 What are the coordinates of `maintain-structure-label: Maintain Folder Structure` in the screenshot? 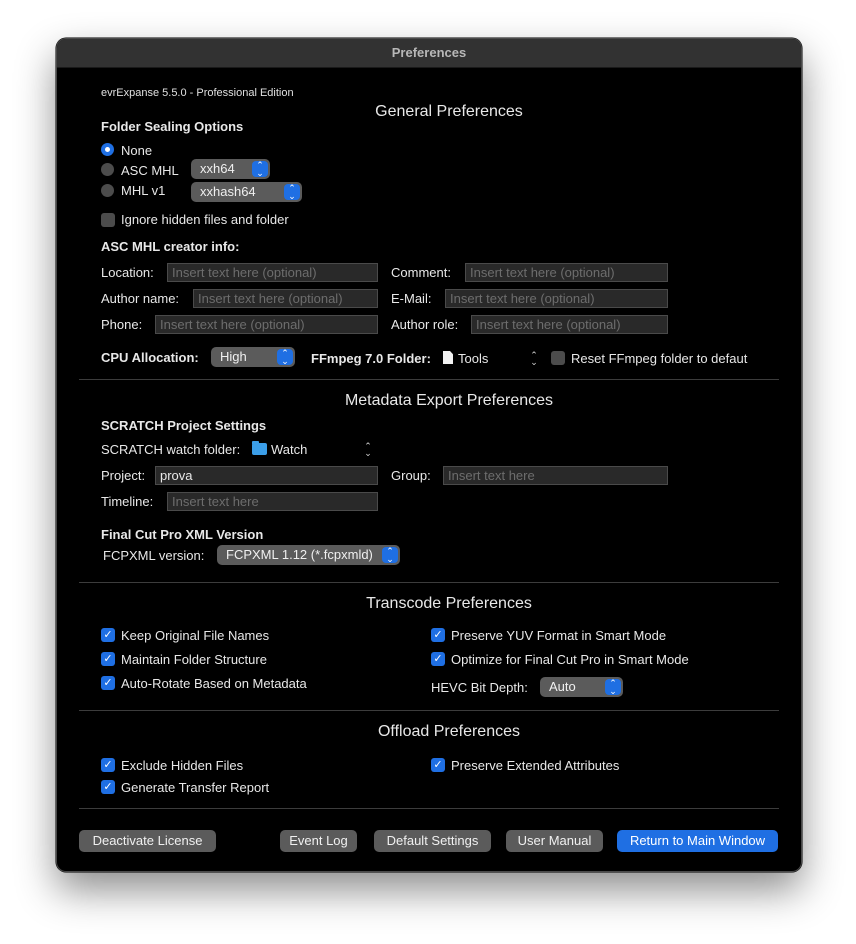 It's located at (194, 659).